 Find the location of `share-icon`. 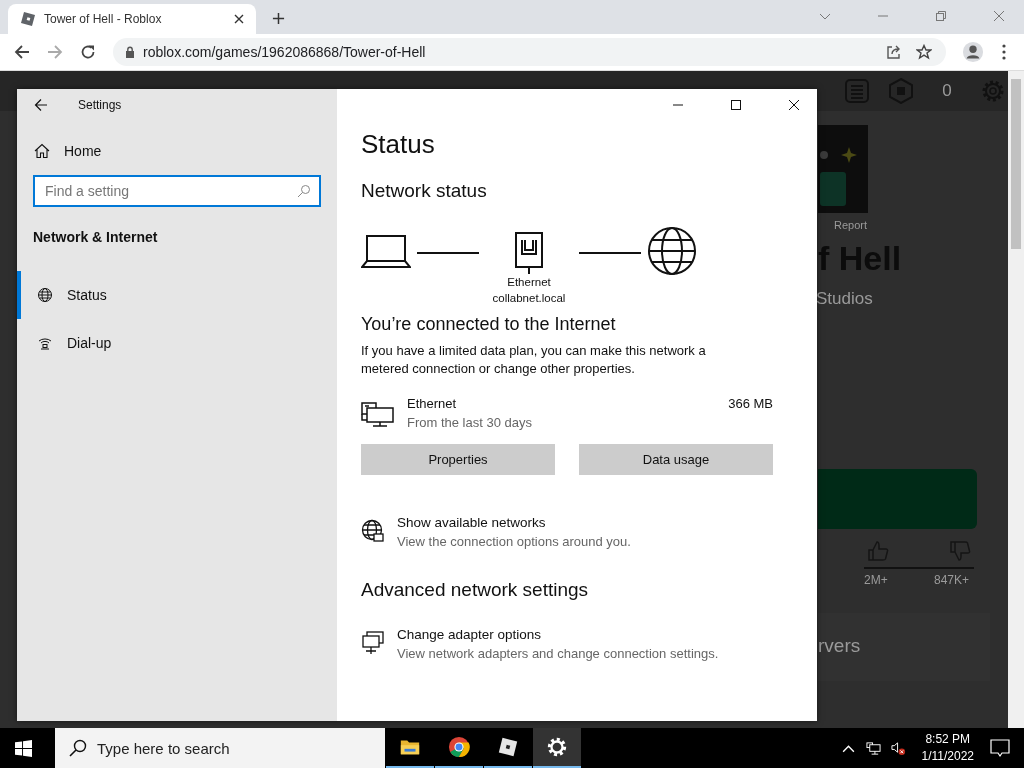

share-icon is located at coordinates (894, 52).